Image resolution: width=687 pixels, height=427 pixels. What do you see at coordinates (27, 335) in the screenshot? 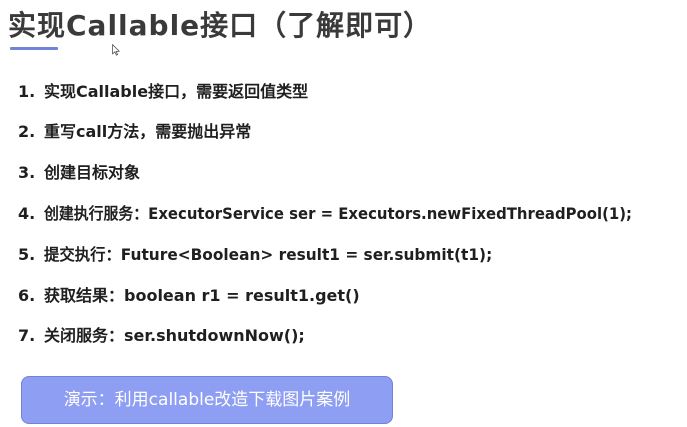
I see `list-item-number: 7.` at bounding box center [27, 335].